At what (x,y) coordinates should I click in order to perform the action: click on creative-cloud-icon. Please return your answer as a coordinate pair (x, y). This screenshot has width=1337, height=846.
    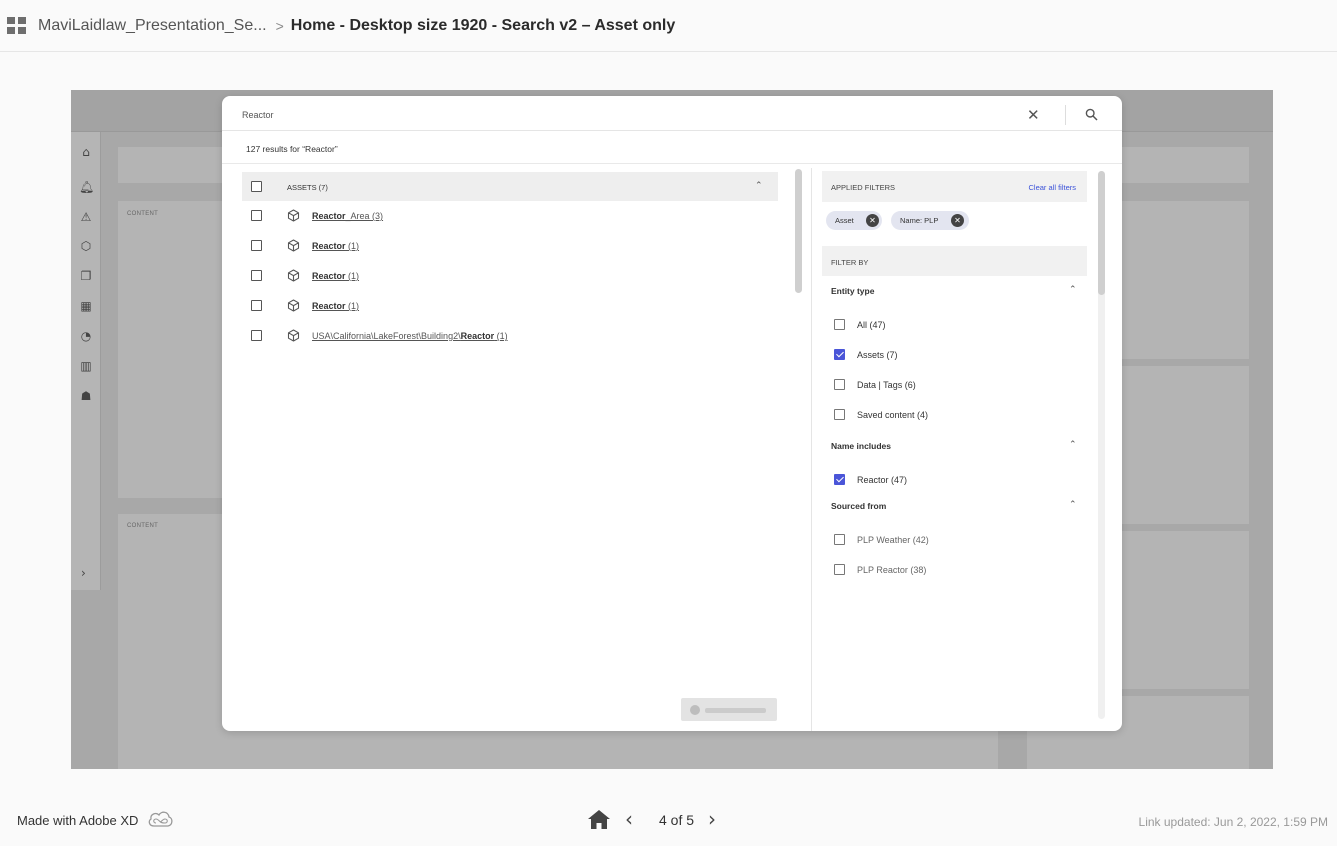
    Looking at the image, I should click on (160, 819).